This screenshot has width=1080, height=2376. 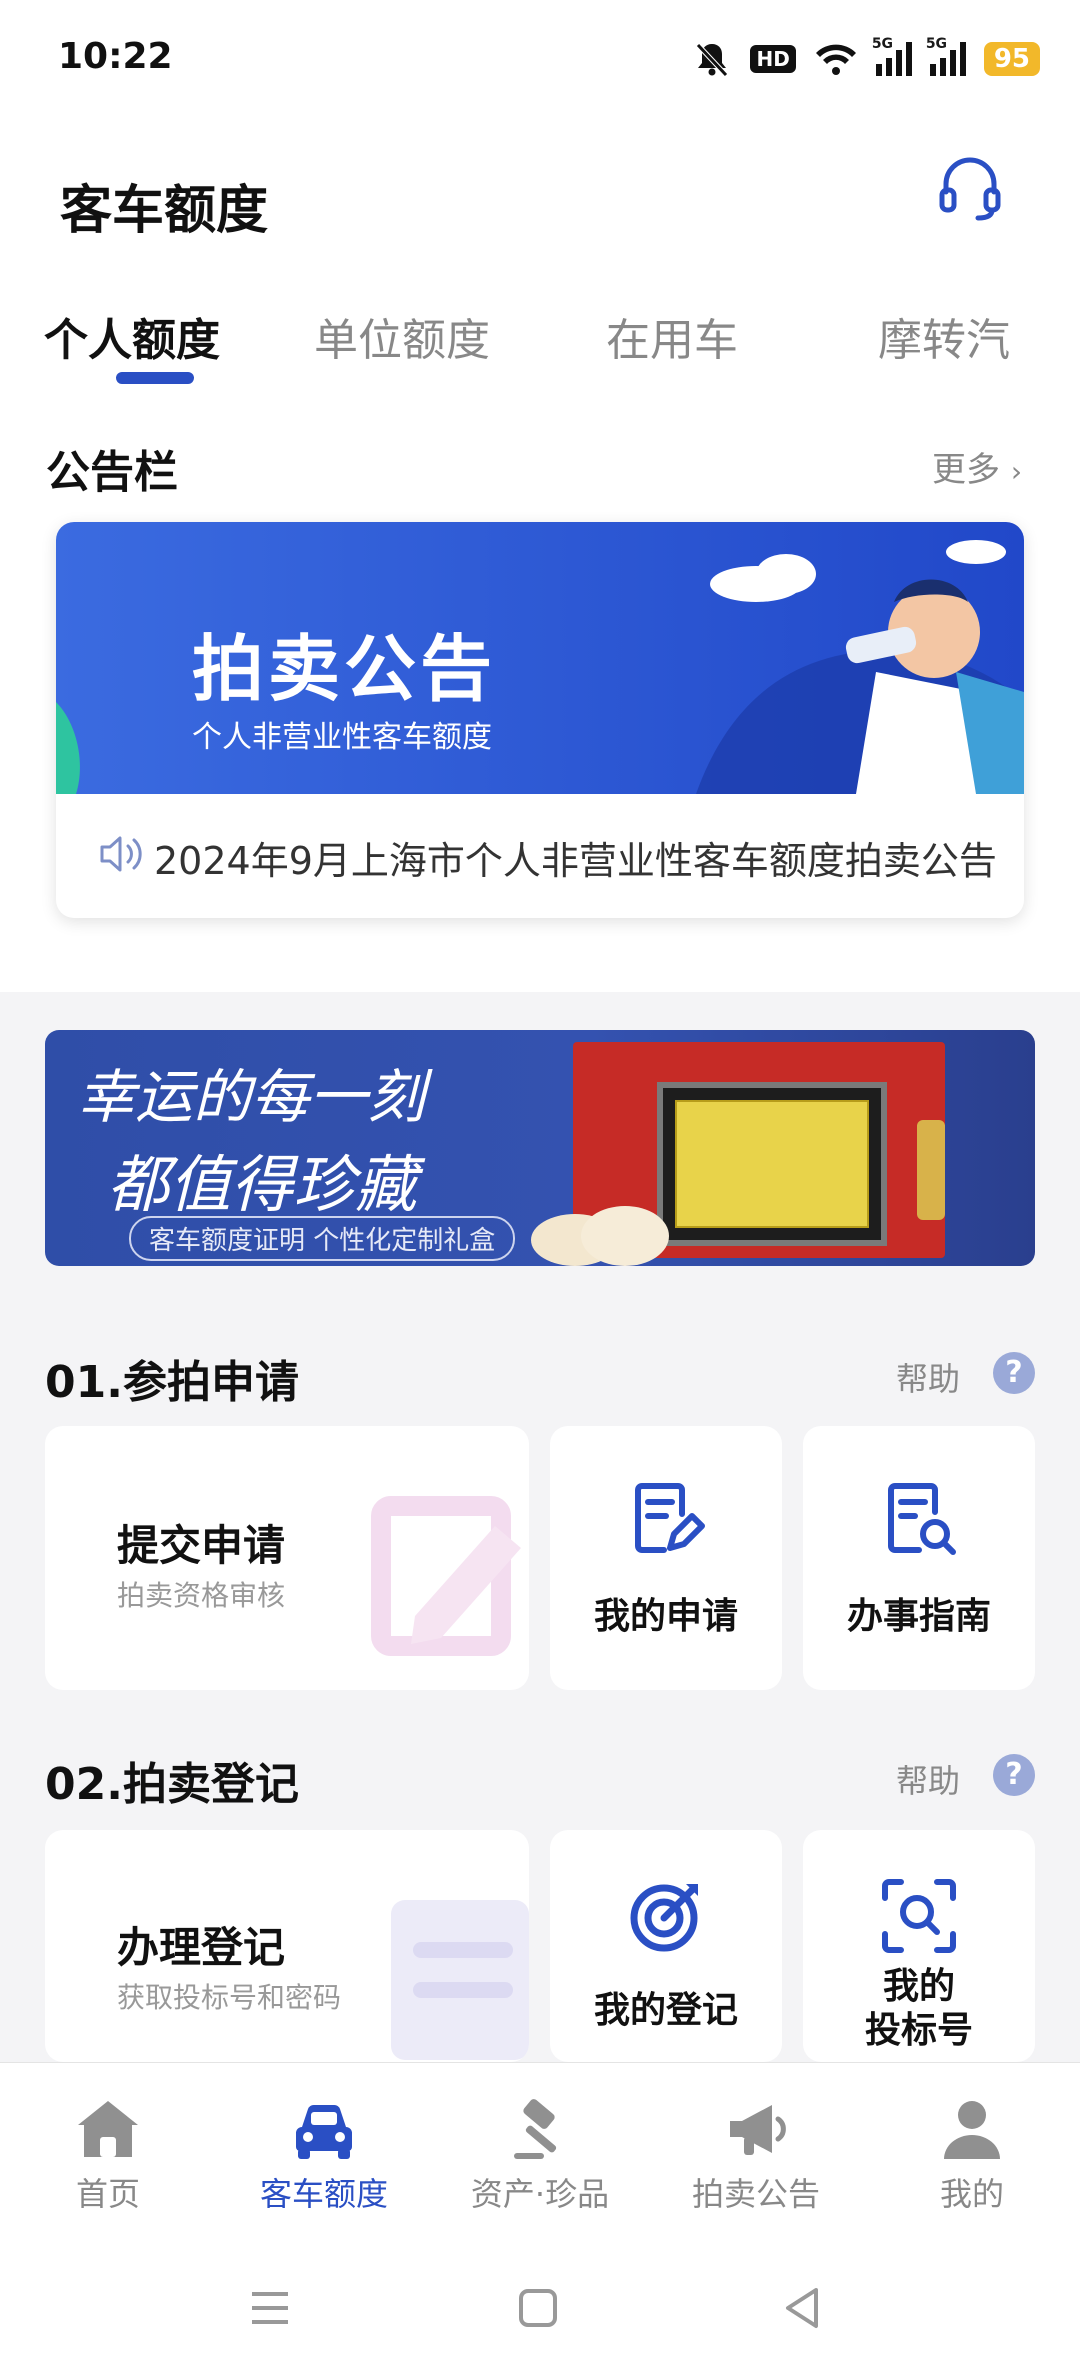 I want to click on banner-title: 拍卖公告, so click(x=344, y=669).